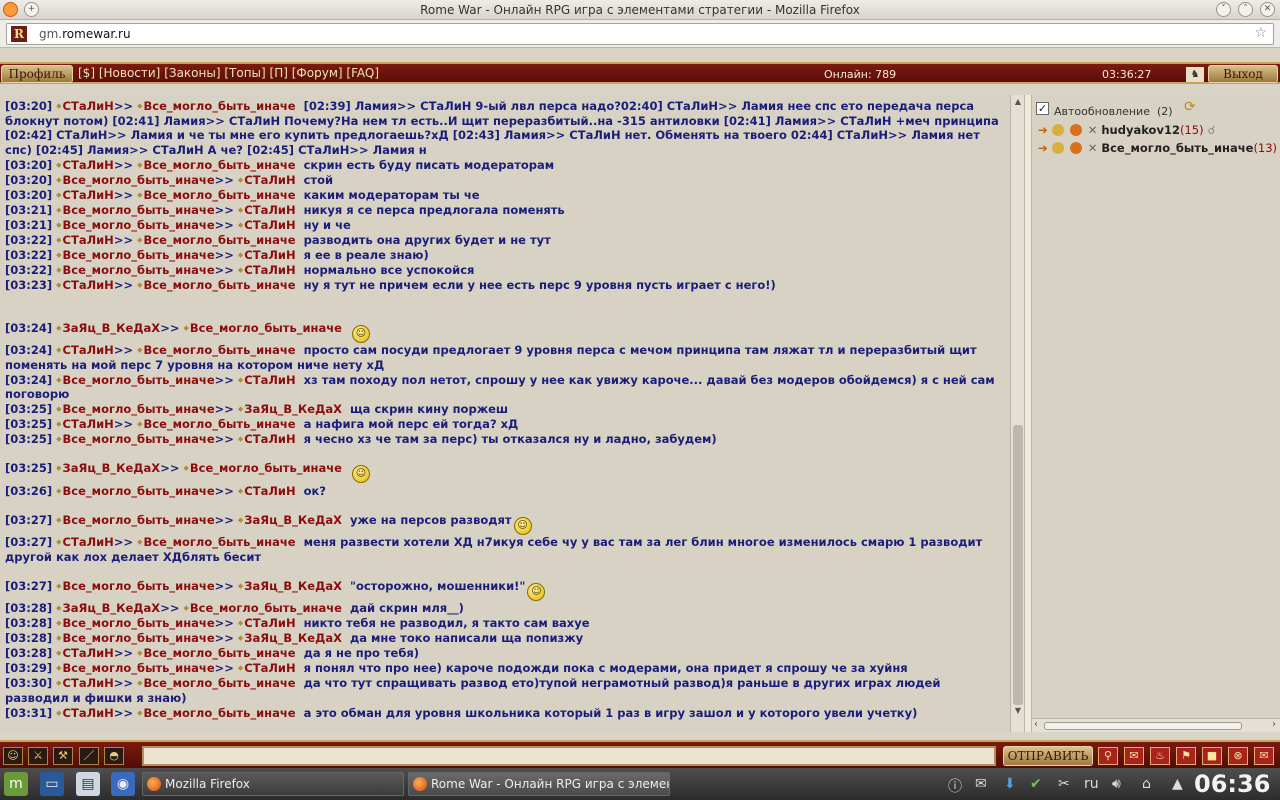  I want to click on nav-money: [$], so click(86, 73).